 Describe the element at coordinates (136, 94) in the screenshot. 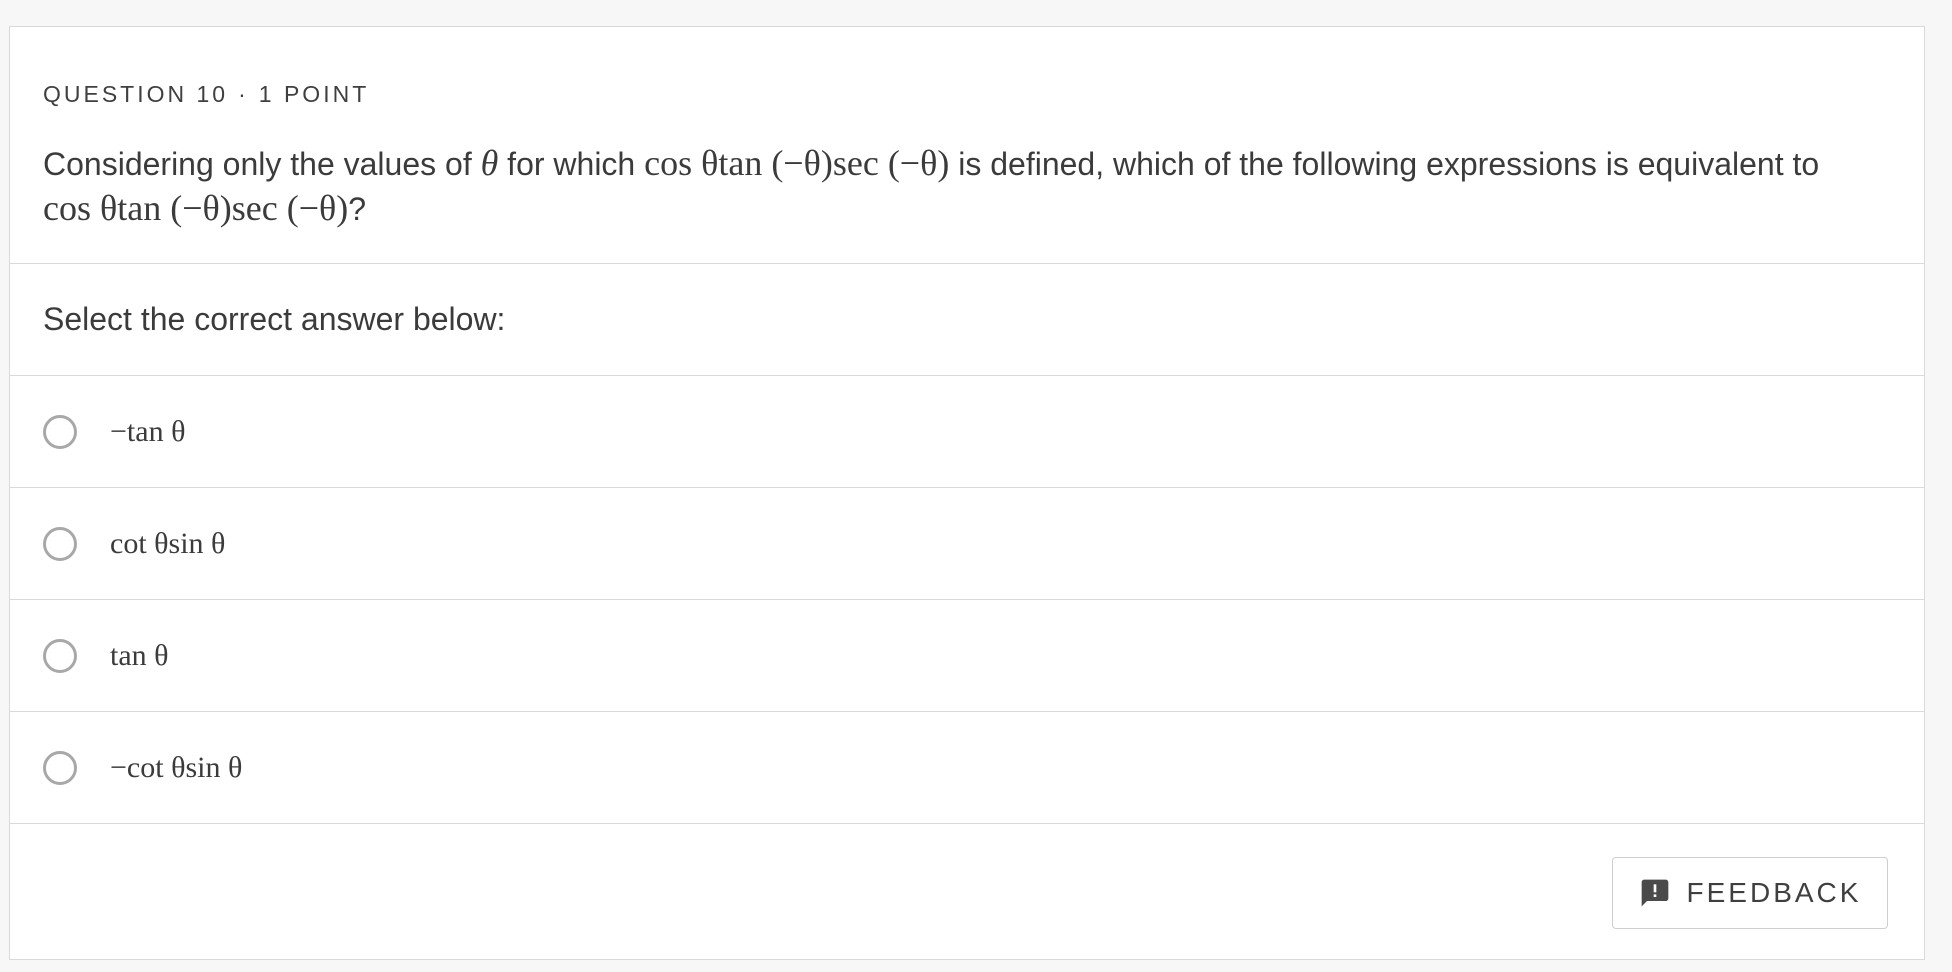

I see `question-number: QUESTION 10` at that location.